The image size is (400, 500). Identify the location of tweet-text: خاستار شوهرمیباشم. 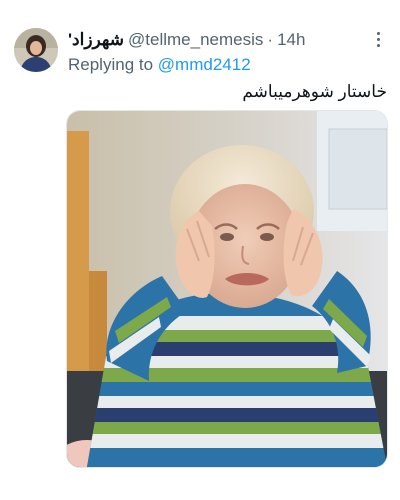
(314, 91).